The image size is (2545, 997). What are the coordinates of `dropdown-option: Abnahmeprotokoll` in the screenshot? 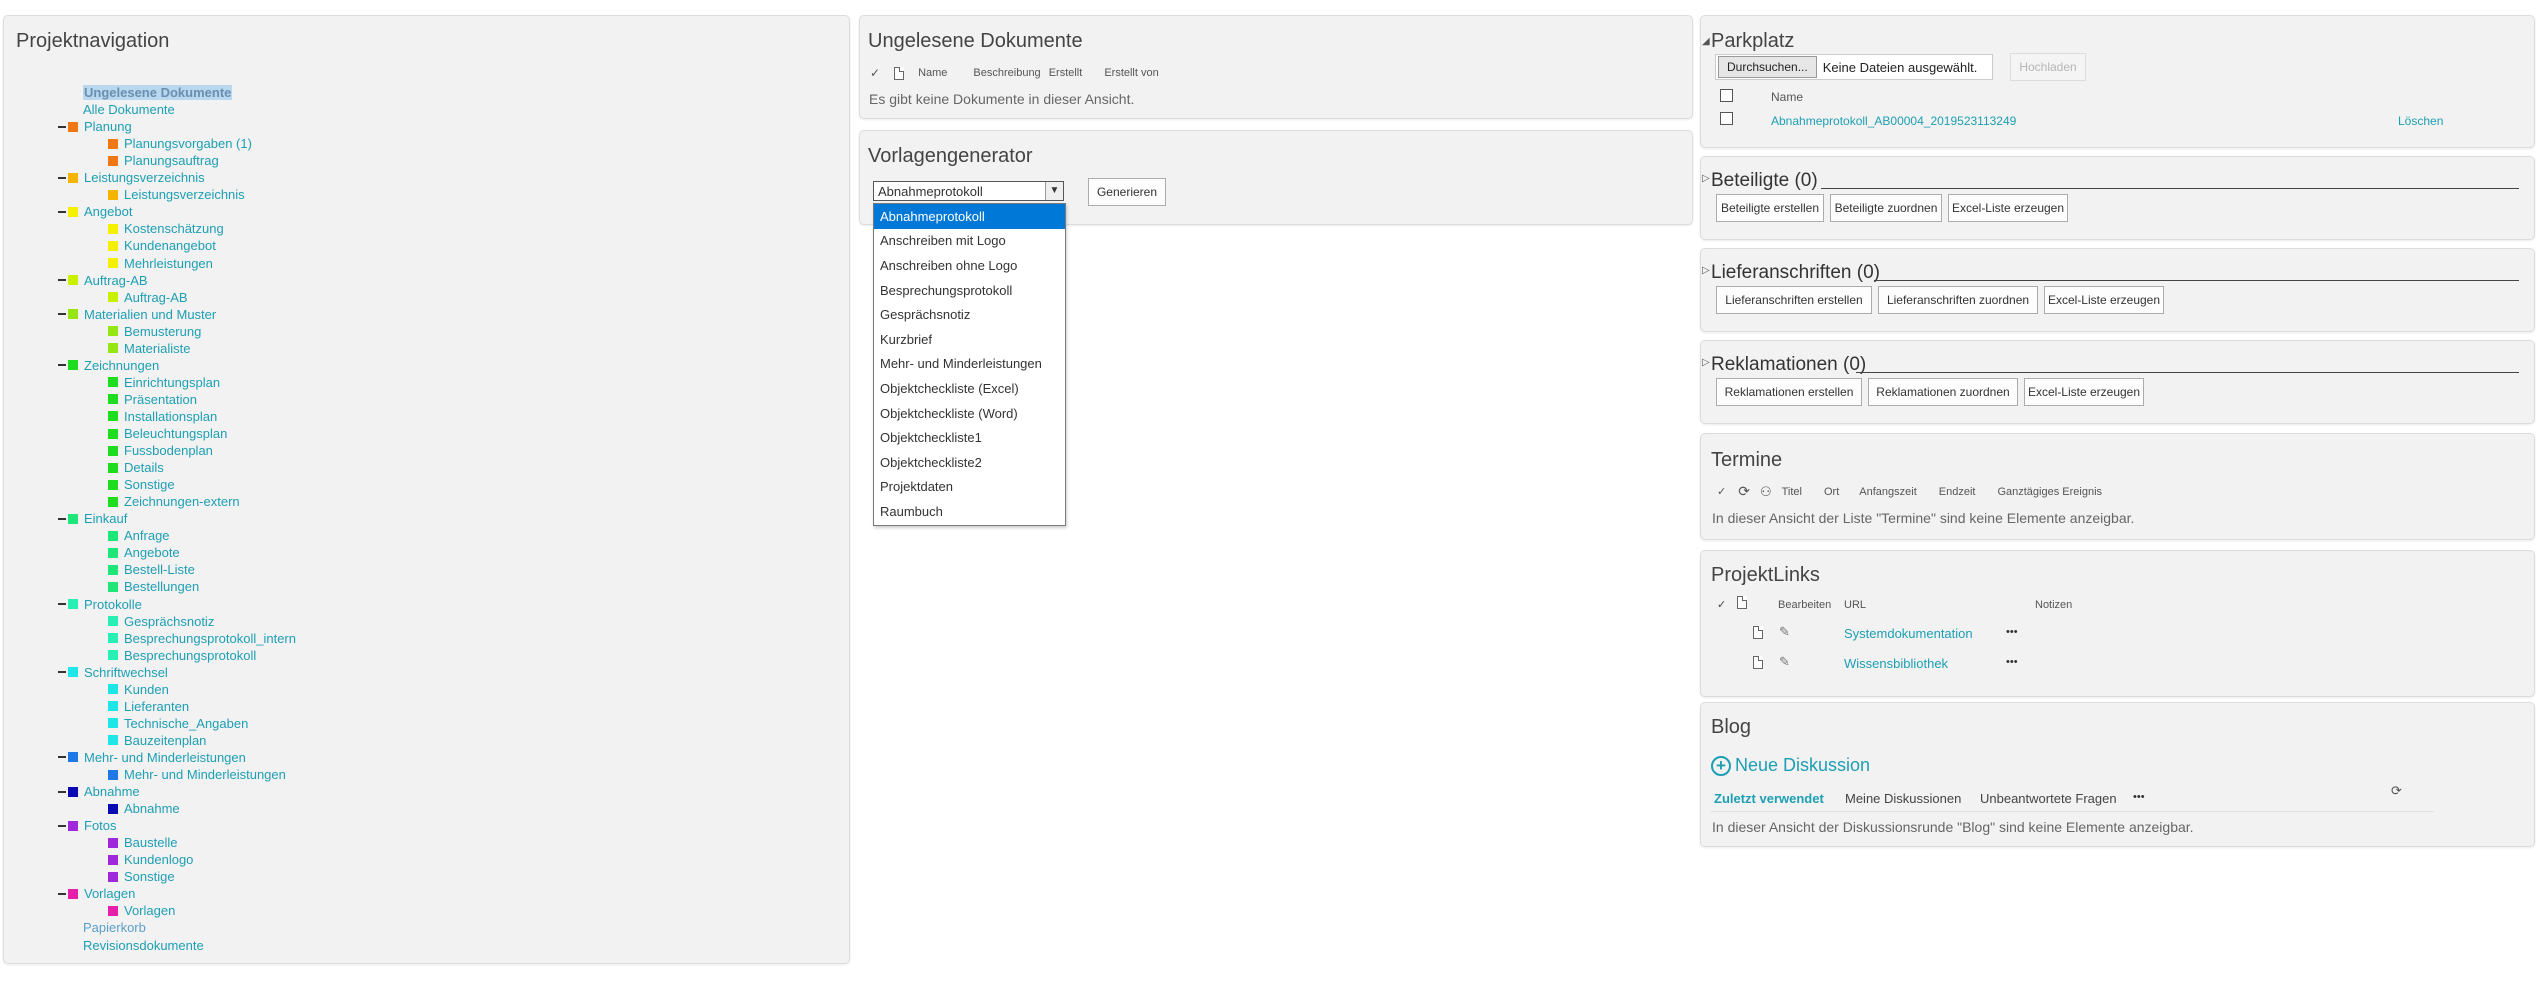 It's located at (969, 216).